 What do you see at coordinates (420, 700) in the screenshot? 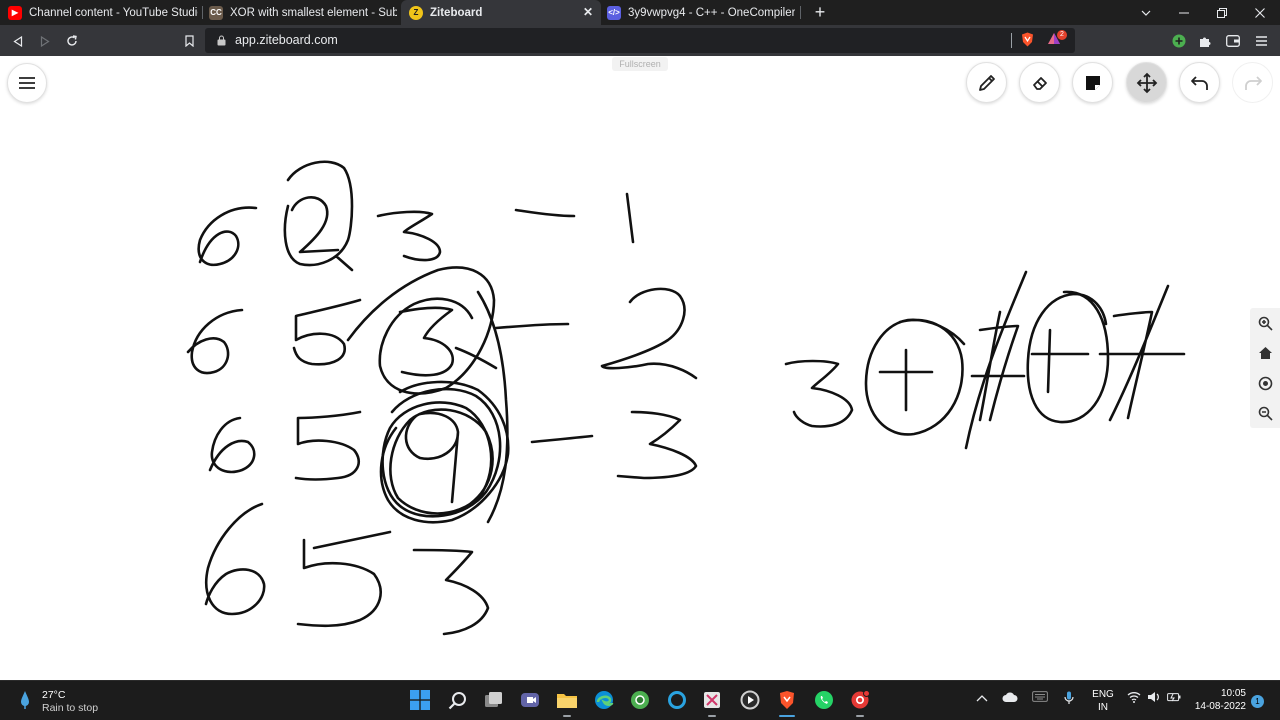
I see `windows-start-icon` at bounding box center [420, 700].